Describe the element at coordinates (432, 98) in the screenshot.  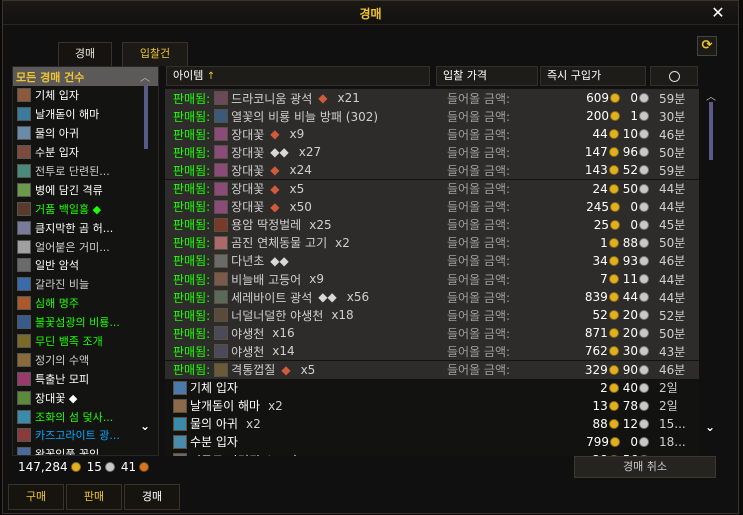
I see `auction-row: 판매됨: 드라코니움 광석 ◆ x21 들어올 금액: 609 0 59분` at that location.